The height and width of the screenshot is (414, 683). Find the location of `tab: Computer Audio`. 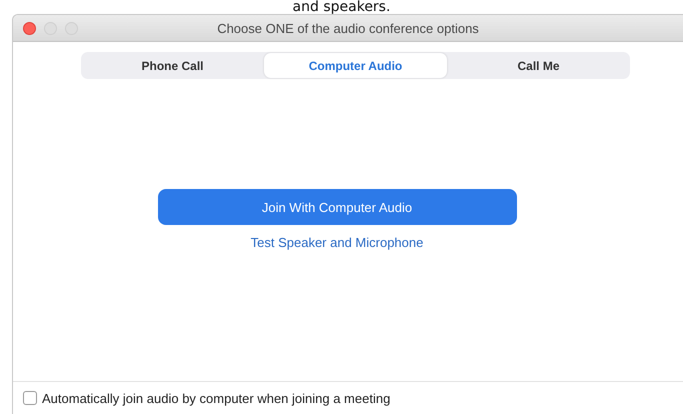

tab: Computer Audio is located at coordinates (355, 65).